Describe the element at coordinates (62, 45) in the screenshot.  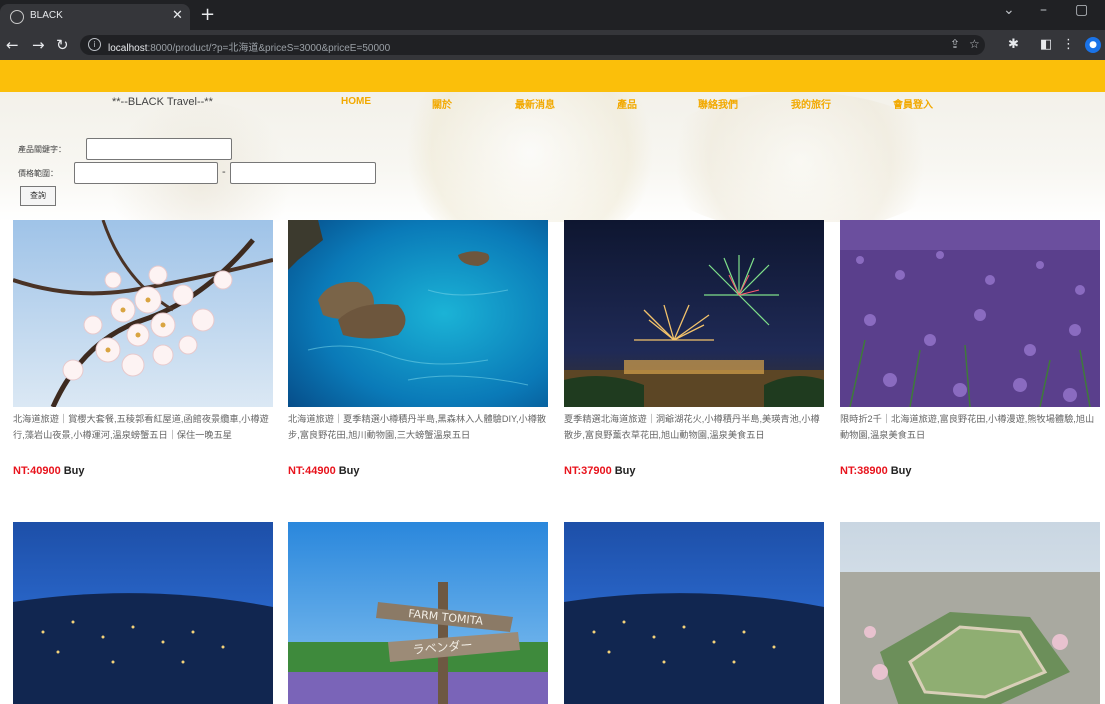
I see `reload-icon: ↻` at that location.